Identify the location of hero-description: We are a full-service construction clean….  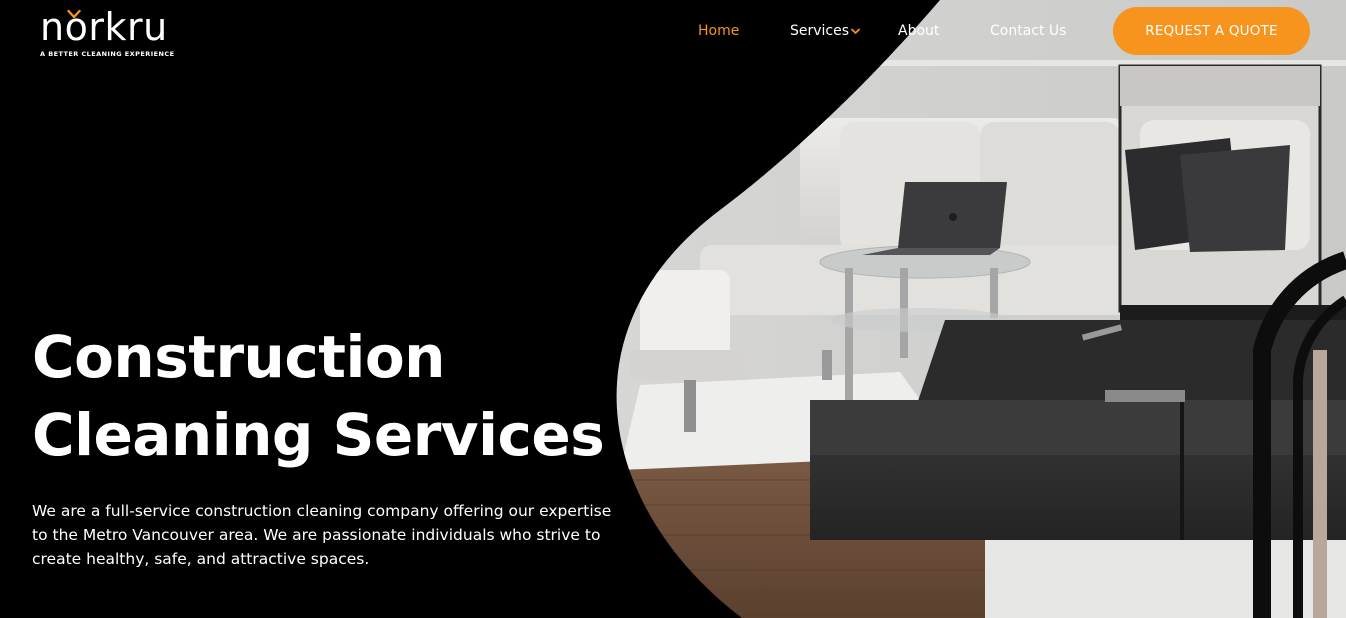
(322, 535).